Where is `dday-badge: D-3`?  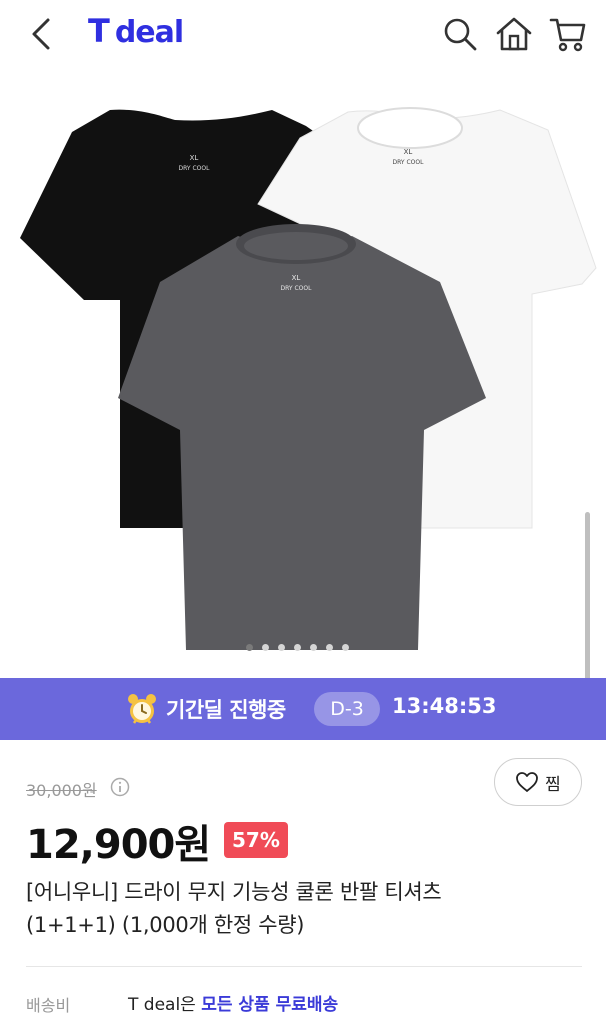
dday-badge: D-3 is located at coordinates (347, 709).